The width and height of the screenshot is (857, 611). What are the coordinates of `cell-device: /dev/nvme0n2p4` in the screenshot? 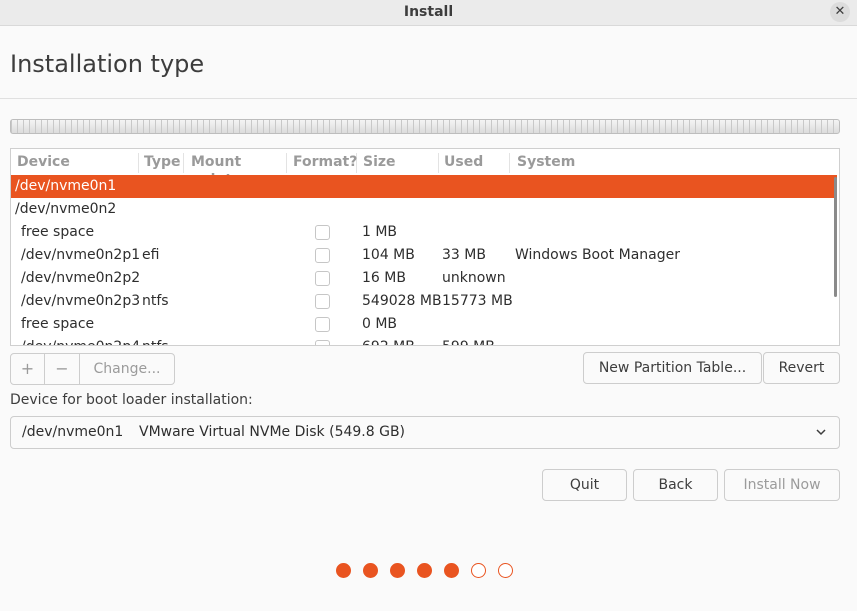 It's located at (80, 340).